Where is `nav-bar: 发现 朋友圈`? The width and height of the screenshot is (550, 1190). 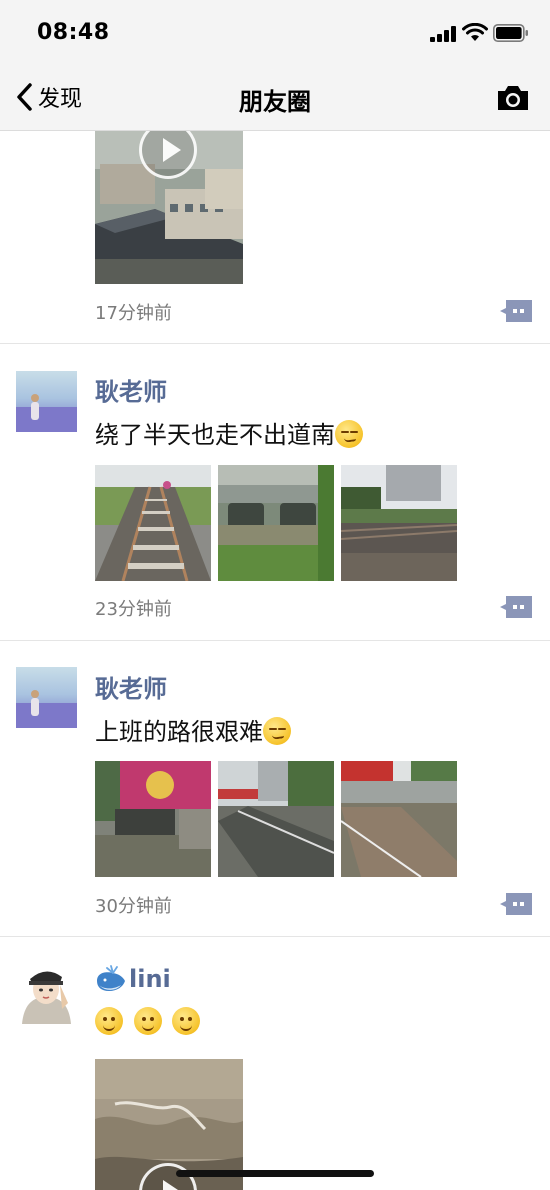 nav-bar: 发现 朋友圈 is located at coordinates (275, 97).